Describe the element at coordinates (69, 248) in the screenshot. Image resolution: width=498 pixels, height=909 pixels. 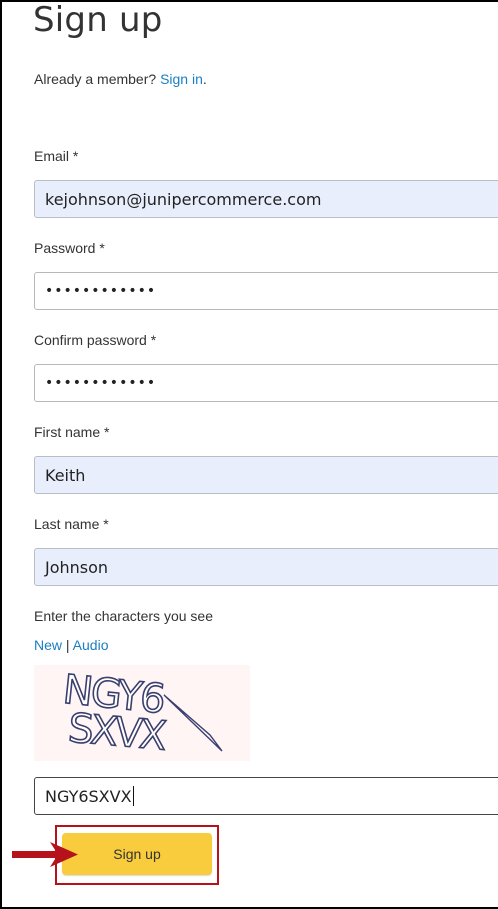
I see `password-label: Password *` at that location.